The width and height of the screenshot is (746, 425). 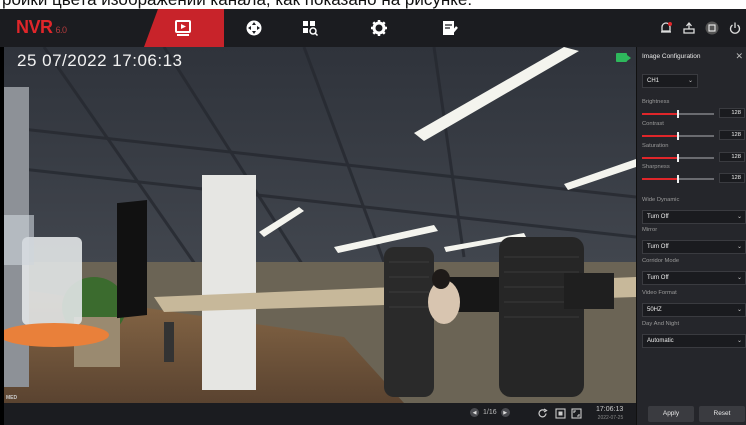 I want to click on brightness-slider, so click(x=678, y=114).